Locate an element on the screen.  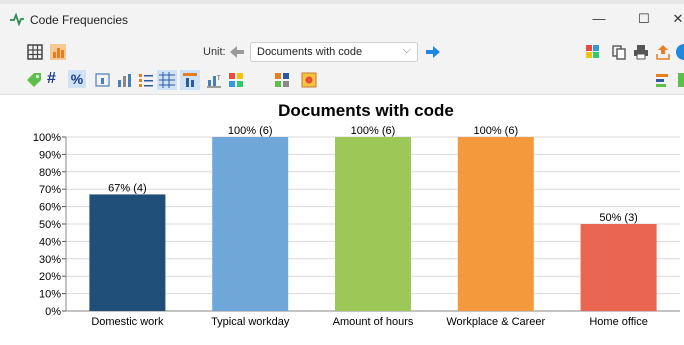
unit-label: Unit: is located at coordinates (214, 52).